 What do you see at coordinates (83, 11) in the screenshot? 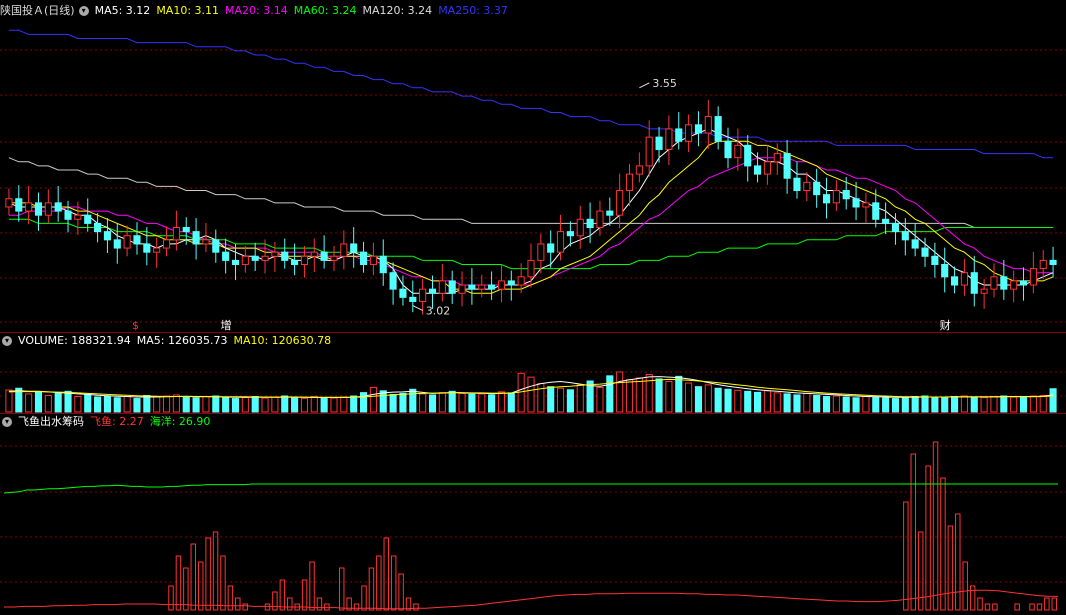
I see `settings-icon: ▾` at bounding box center [83, 11].